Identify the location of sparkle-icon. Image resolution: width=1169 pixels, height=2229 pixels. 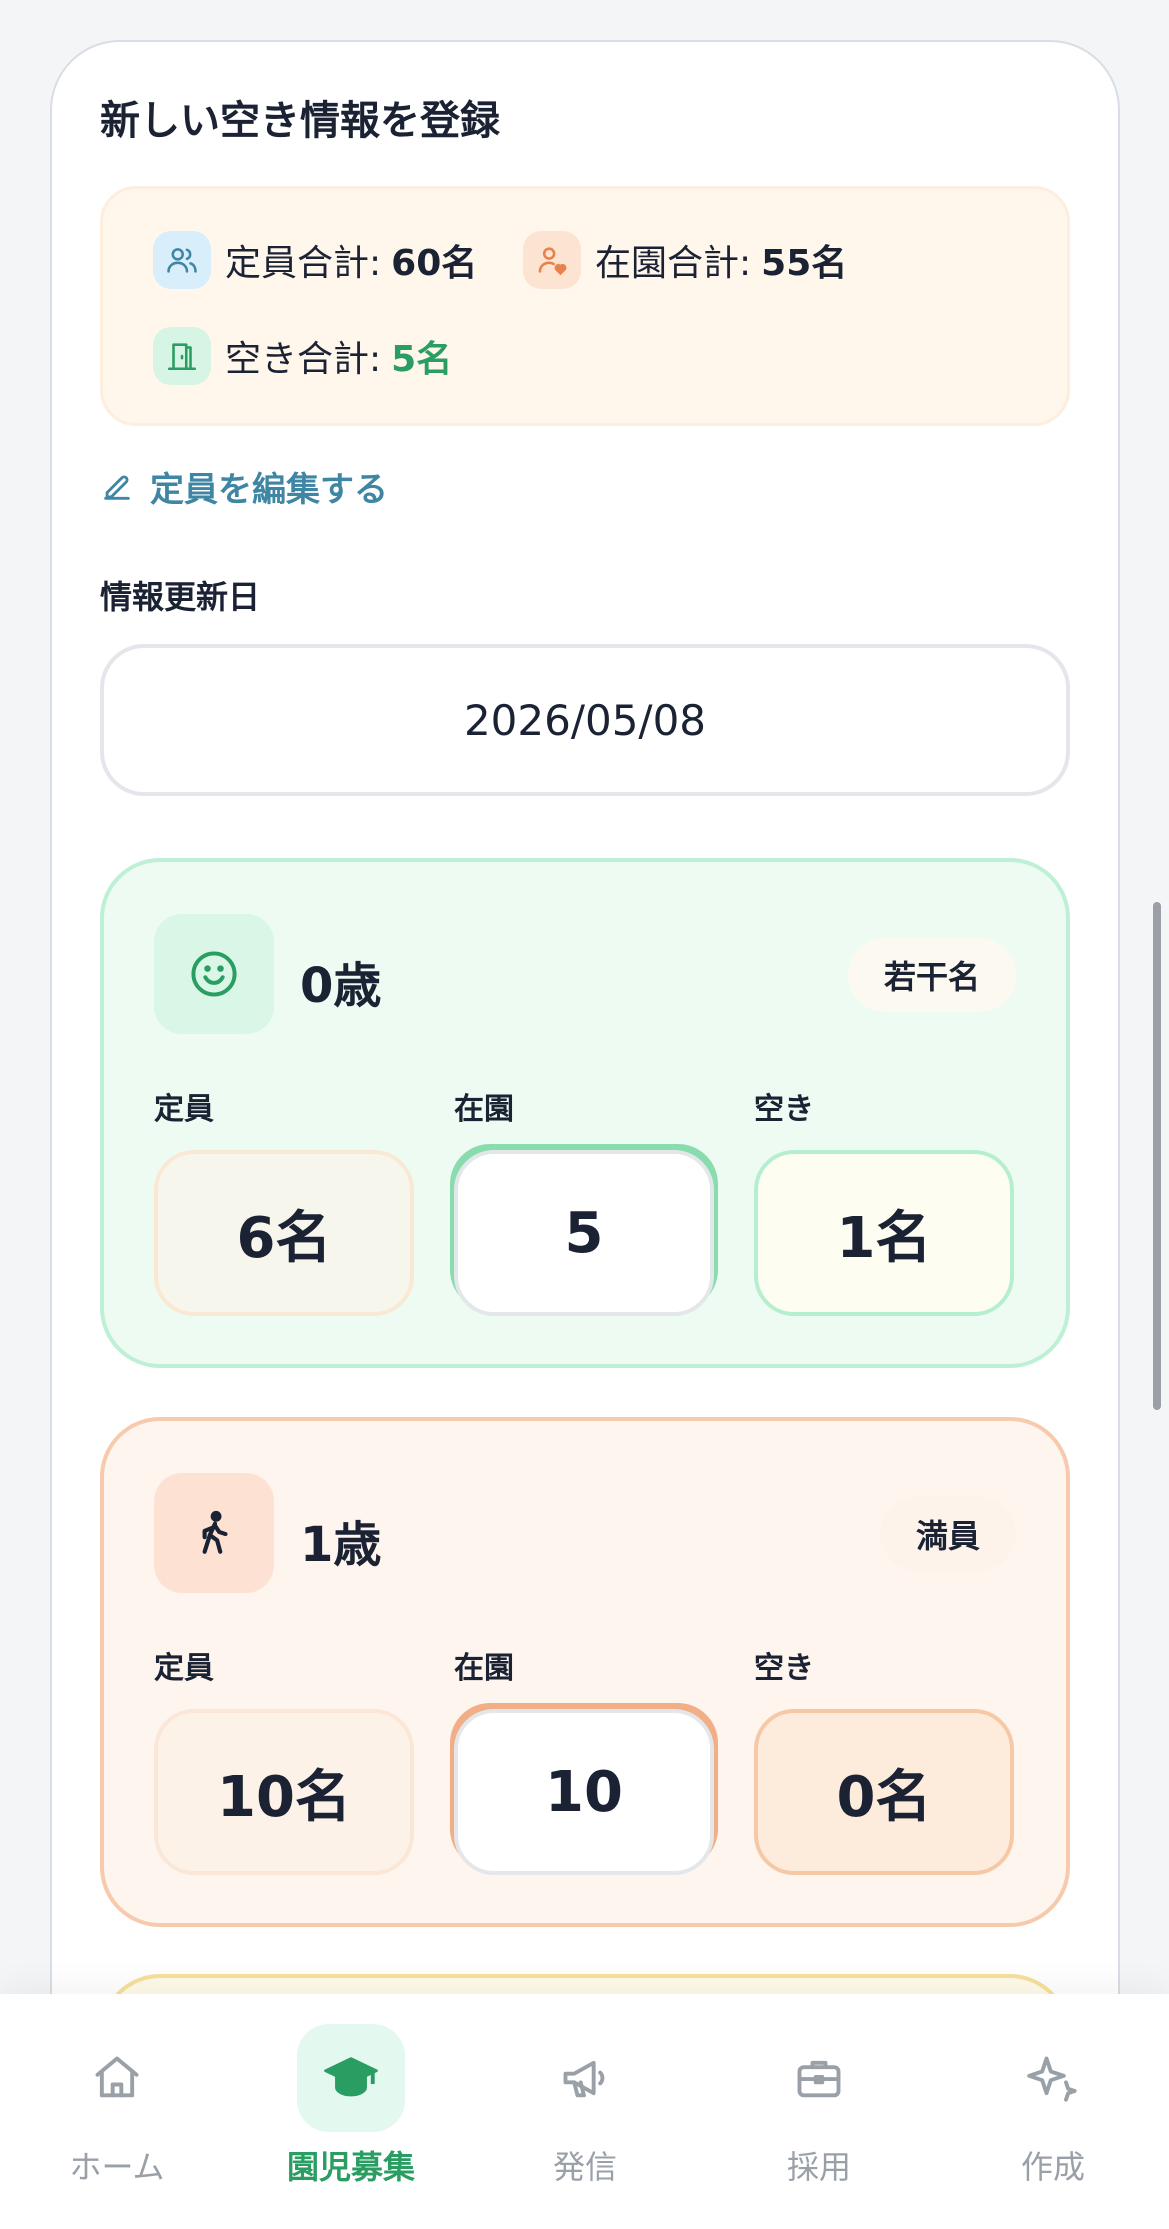
(1053, 2078).